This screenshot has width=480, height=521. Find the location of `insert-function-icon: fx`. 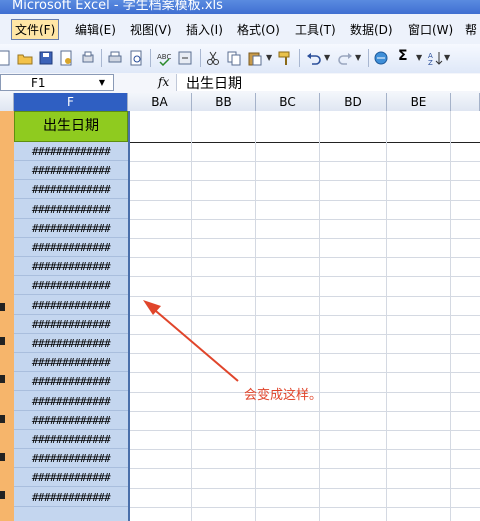

insert-function-icon: fx is located at coordinates (163, 82).